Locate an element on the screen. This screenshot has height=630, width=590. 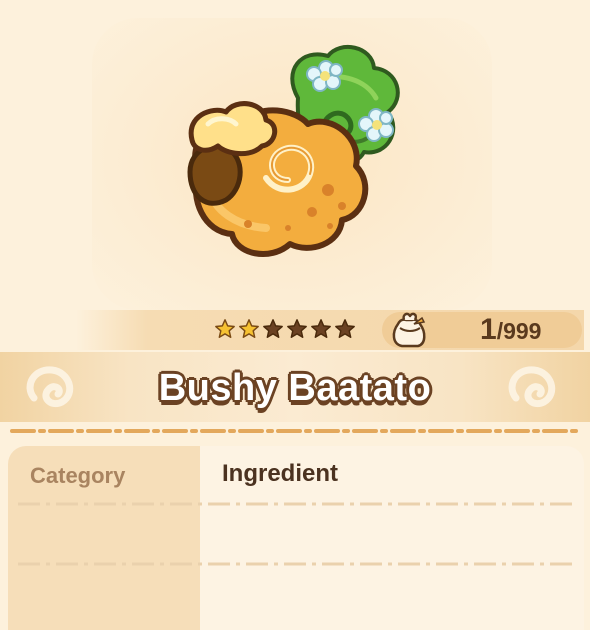
star-rating is located at coordinates (285, 330).